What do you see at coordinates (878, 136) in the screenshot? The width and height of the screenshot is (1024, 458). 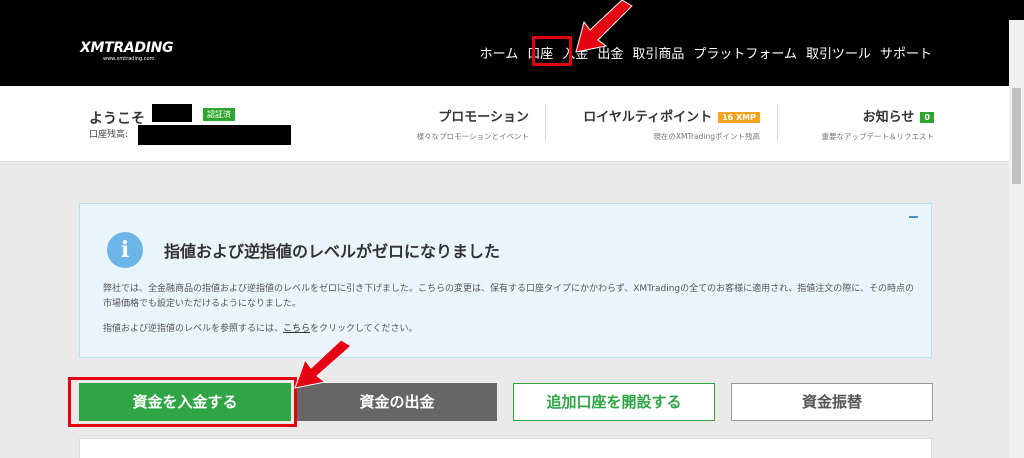 I see `notices-sub: 重要なアップデート＆リクエスト` at bounding box center [878, 136].